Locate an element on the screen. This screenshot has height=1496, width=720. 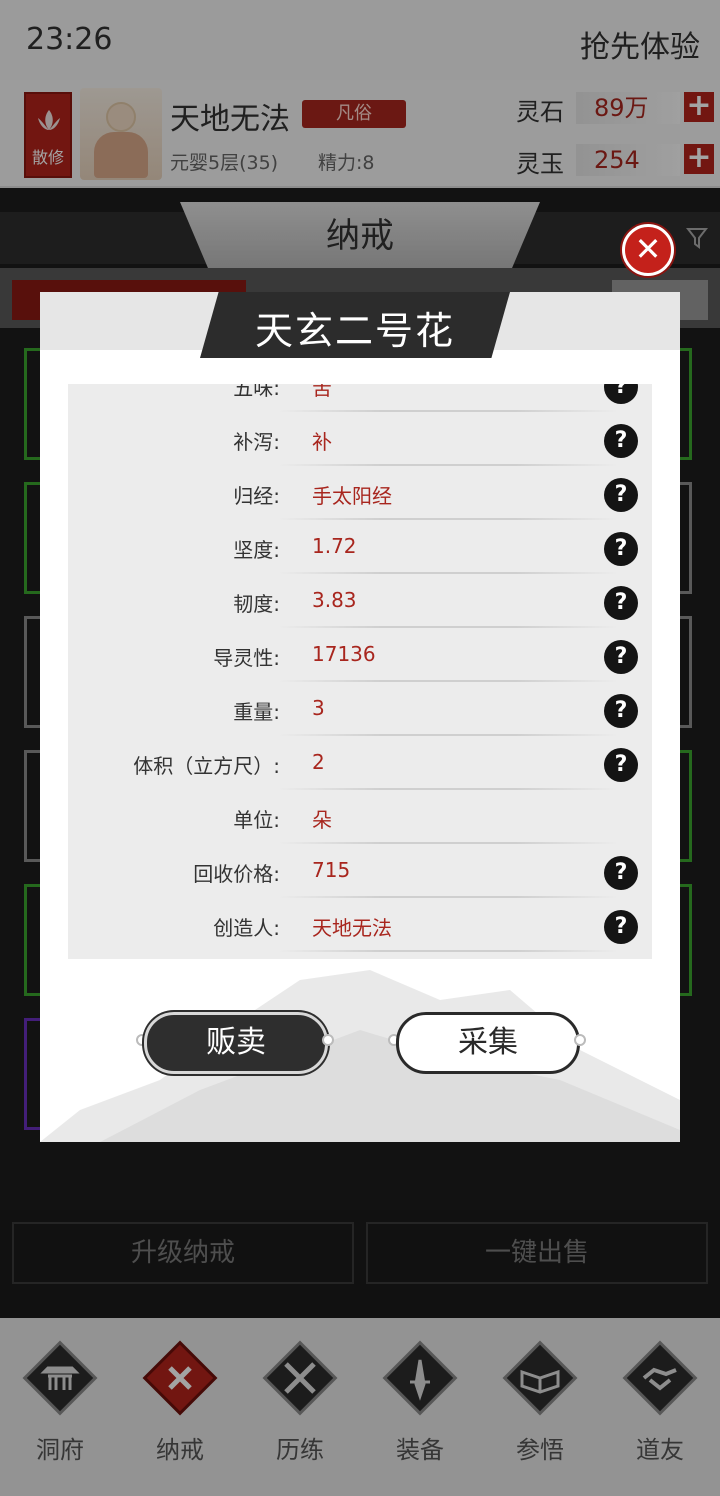
attribute-label: 回收价格: is located at coordinates (236, 874).